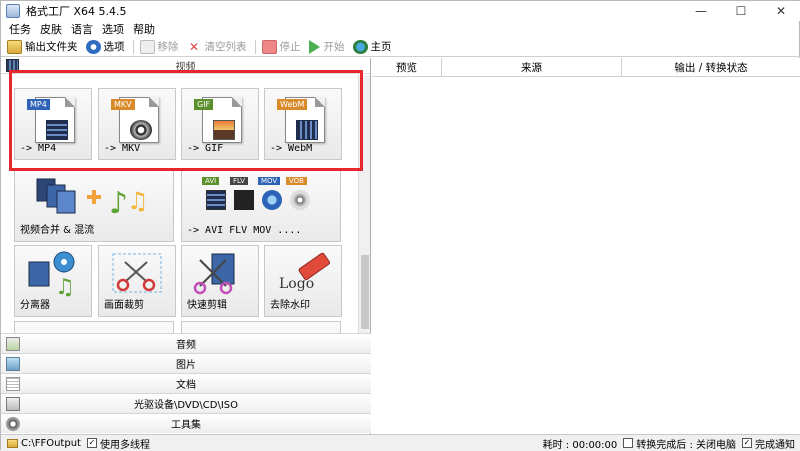 The height and width of the screenshot is (451, 800). What do you see at coordinates (747, 443) in the screenshot?
I see `notify-checkbox: ✓` at bounding box center [747, 443].